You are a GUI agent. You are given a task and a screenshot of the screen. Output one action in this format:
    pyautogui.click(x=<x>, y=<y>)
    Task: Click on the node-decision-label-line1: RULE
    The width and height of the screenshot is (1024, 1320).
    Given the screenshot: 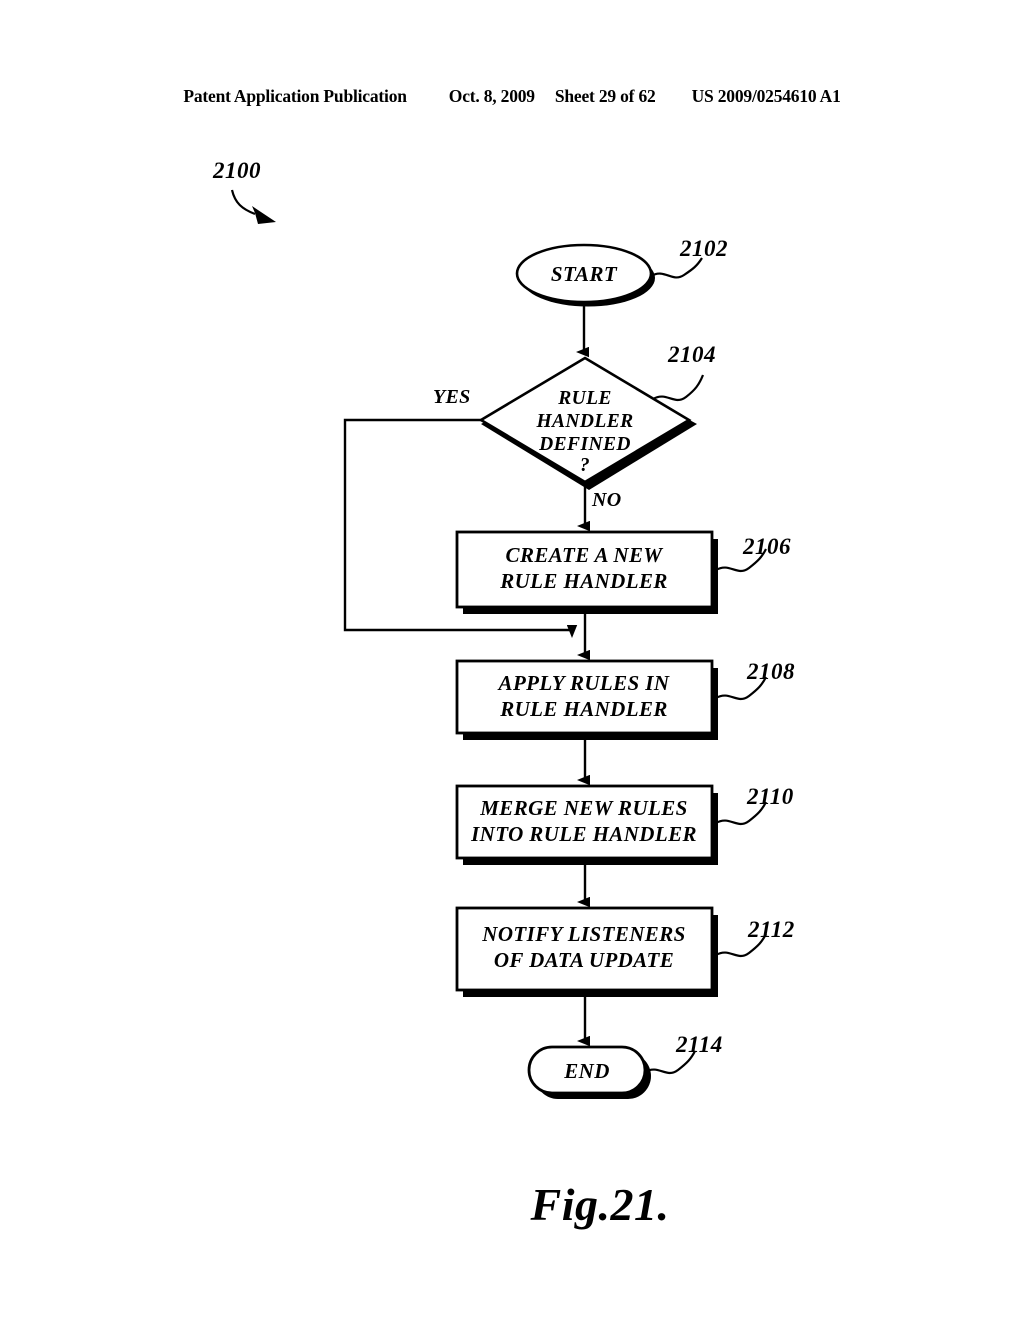 What is the action you would take?
    pyautogui.click(x=584, y=398)
    